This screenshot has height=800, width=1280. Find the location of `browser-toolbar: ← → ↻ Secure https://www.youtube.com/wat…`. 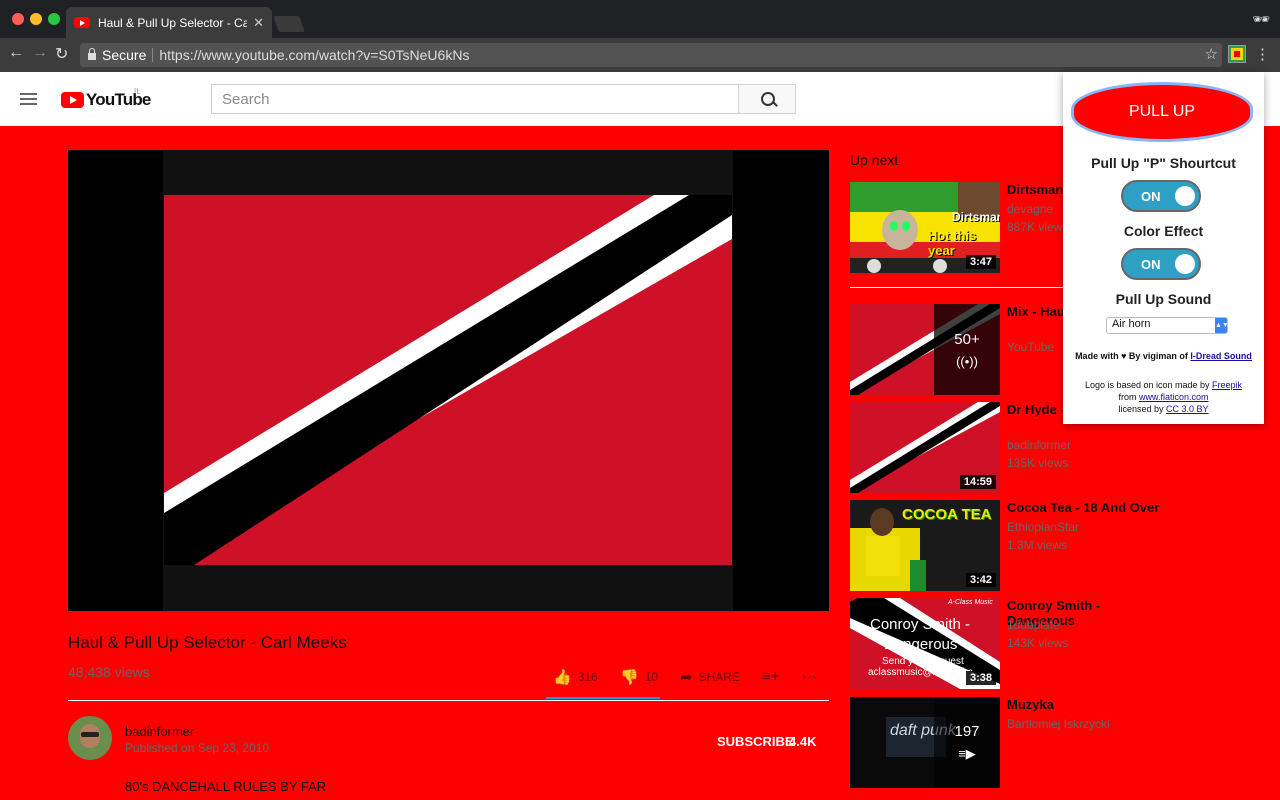

browser-toolbar: ← → ↻ Secure https://www.youtube.com/wat… is located at coordinates (640, 55).